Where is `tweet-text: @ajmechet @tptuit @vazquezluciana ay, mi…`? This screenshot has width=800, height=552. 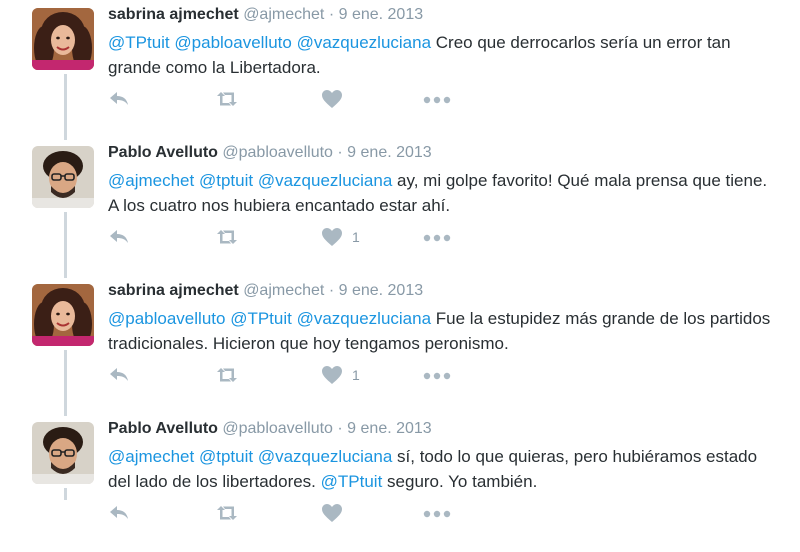
tweet-text: @ajmechet @tptuit @vazquezluciana ay, mi… is located at coordinates (443, 193).